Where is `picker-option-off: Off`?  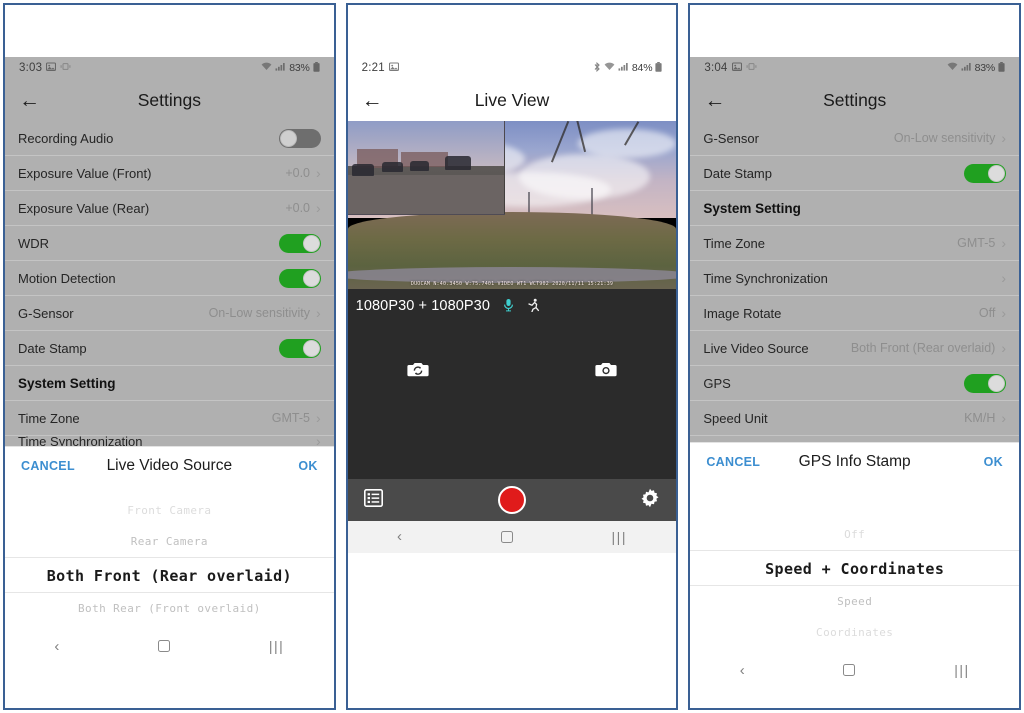 picker-option-off: Off is located at coordinates (854, 534).